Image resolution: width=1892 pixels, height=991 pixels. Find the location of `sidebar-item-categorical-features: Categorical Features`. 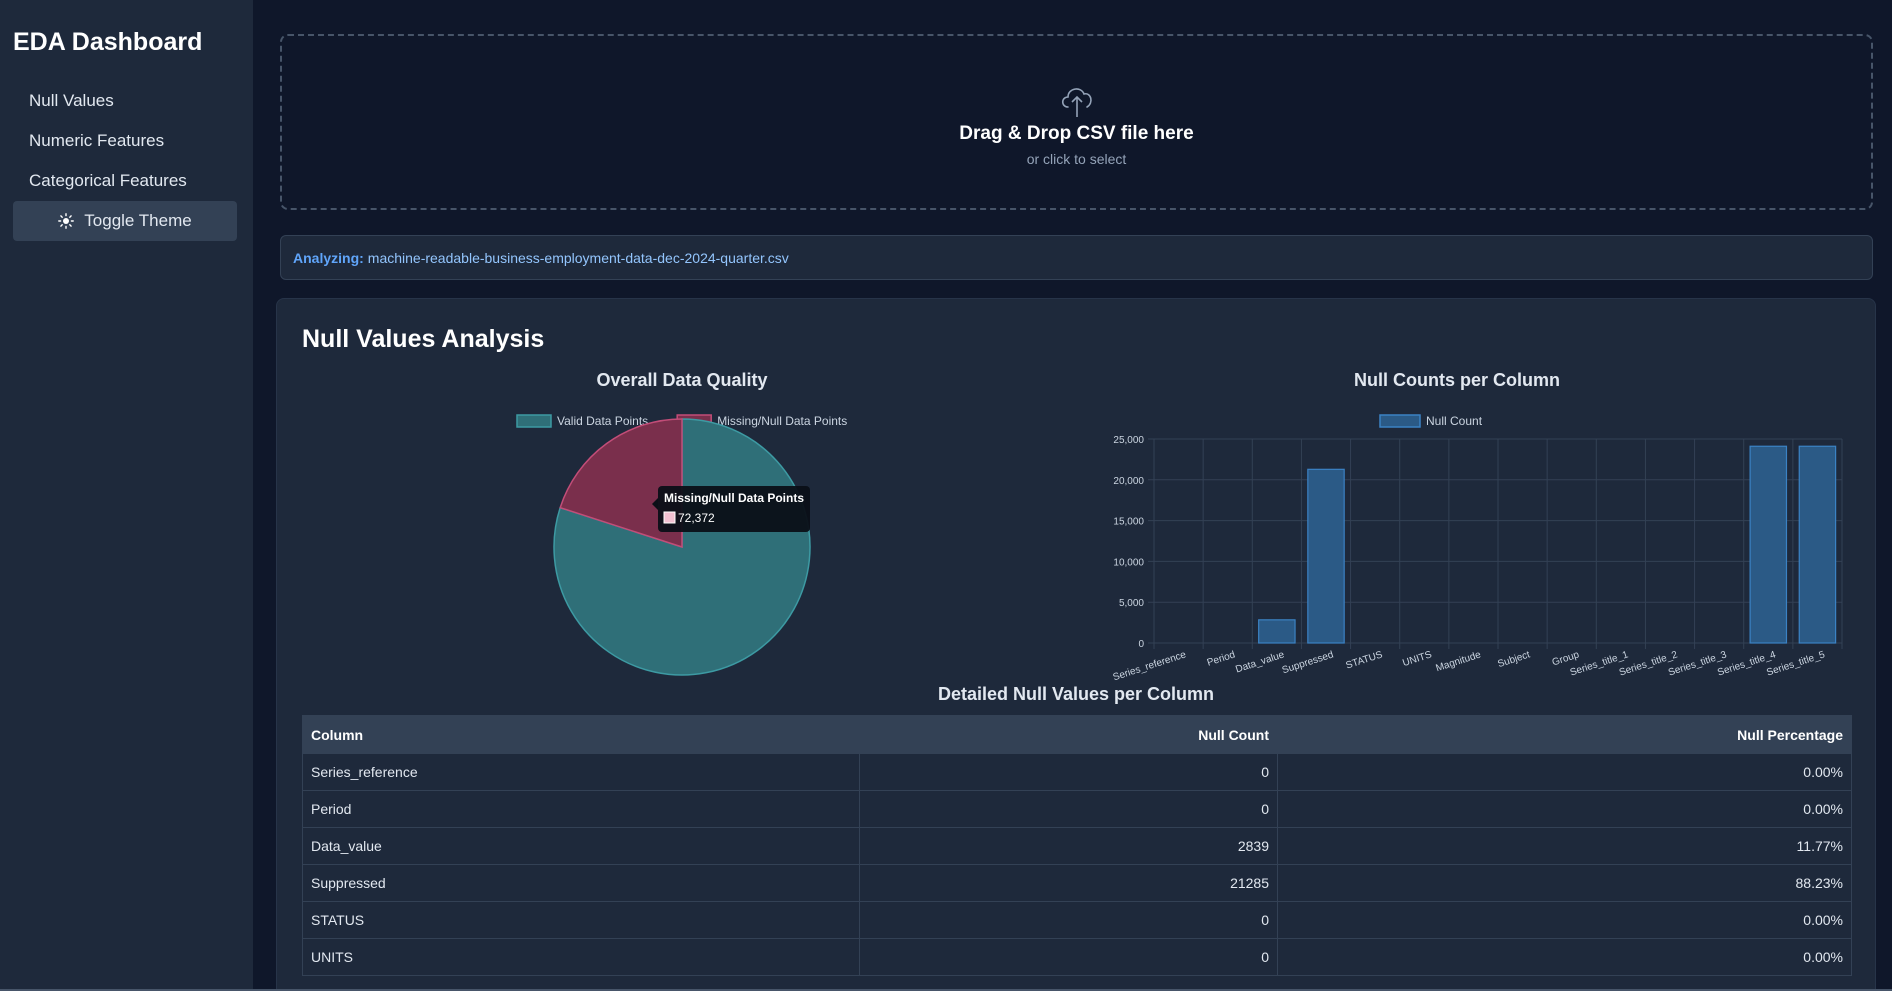

sidebar-item-categorical-features: Categorical Features is located at coordinates (126, 181).